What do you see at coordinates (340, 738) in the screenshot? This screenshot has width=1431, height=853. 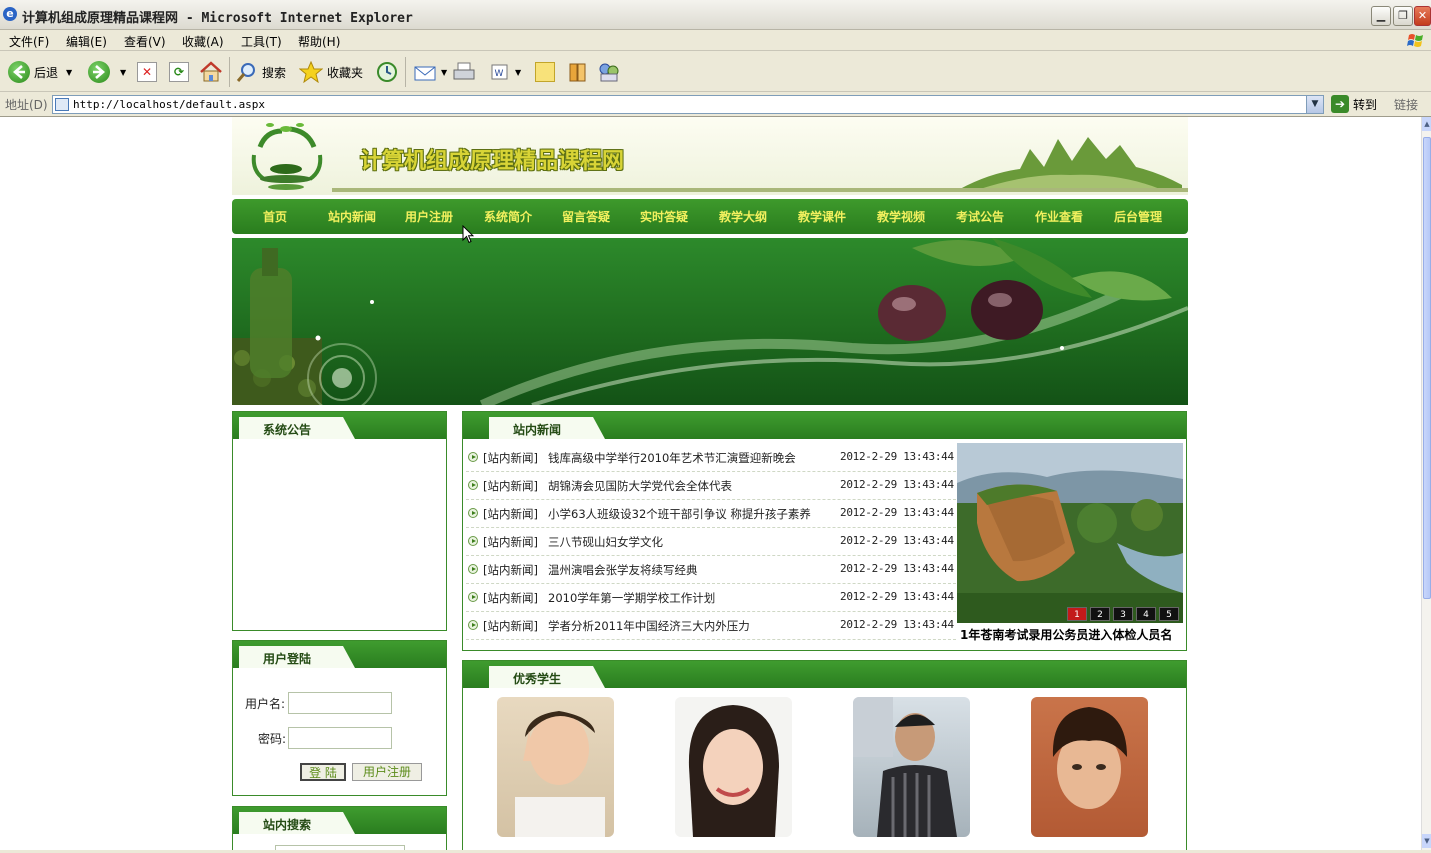 I see `password-input` at bounding box center [340, 738].